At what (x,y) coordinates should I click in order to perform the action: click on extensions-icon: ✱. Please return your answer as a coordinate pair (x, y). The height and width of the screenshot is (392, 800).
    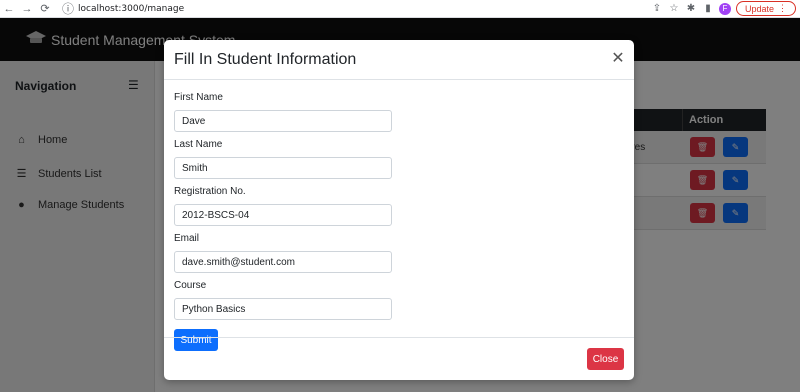
    Looking at the image, I should click on (691, 9).